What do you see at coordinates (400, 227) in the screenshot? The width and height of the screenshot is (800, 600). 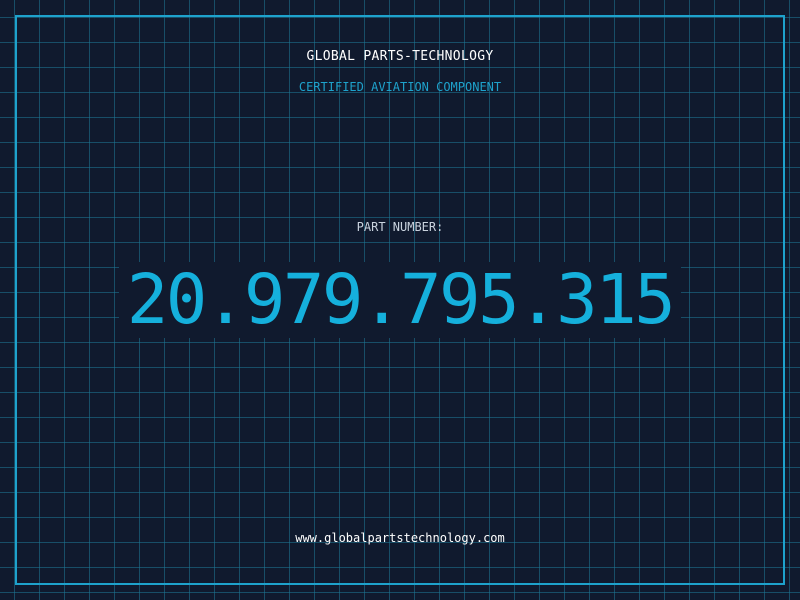 I see `part-number-label: PART NUMBER:` at bounding box center [400, 227].